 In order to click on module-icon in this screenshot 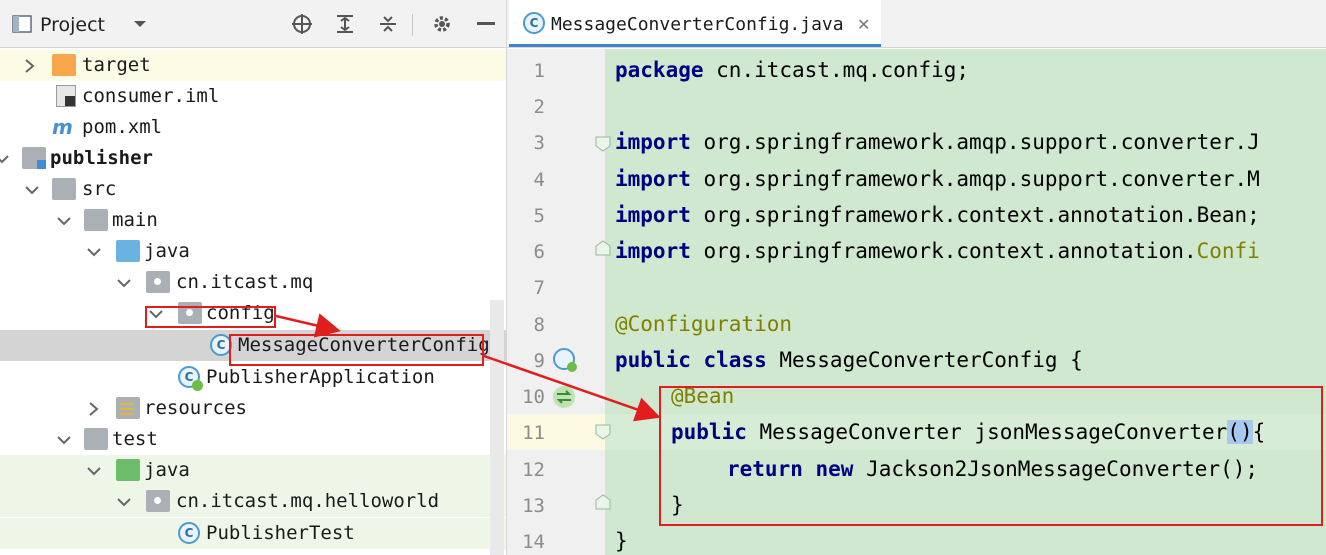, I will do `click(34, 158)`.